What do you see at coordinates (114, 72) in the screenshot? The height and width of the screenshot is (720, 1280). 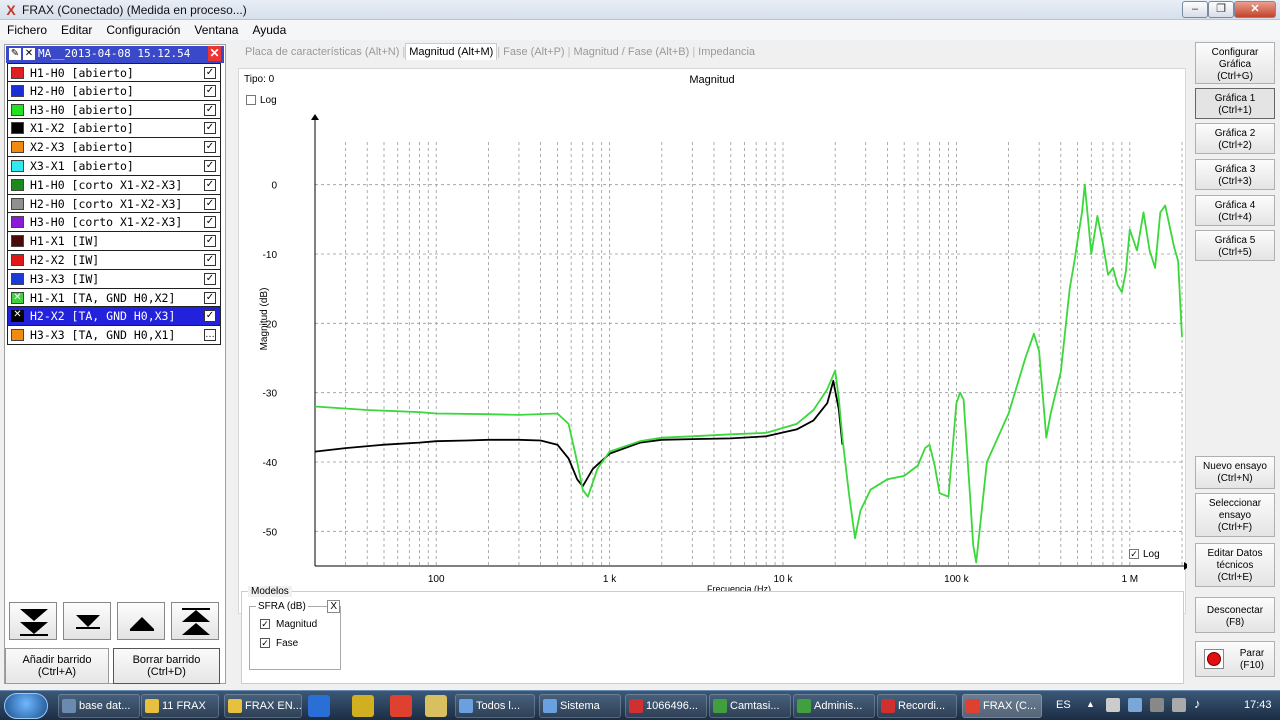 I see `measurement-row: H1-H0 [abierto] ✓` at bounding box center [114, 72].